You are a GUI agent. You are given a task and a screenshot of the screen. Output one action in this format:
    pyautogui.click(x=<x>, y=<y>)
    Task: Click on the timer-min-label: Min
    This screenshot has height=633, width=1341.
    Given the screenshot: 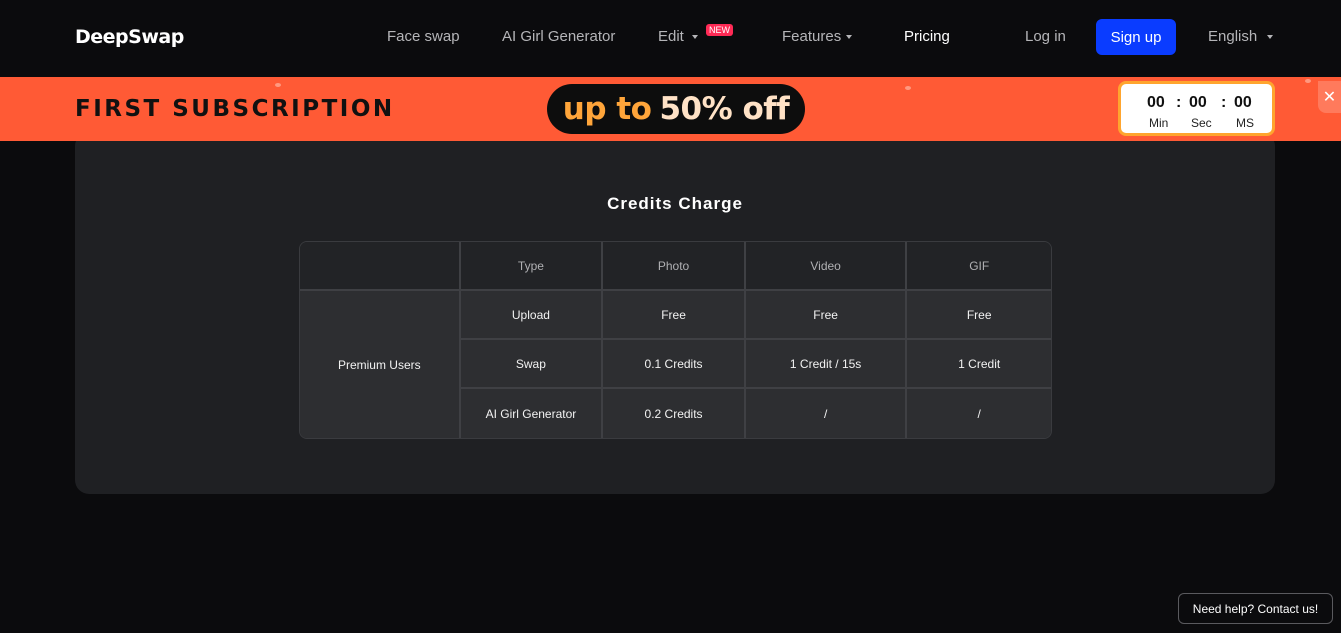 What is the action you would take?
    pyautogui.click(x=1159, y=123)
    